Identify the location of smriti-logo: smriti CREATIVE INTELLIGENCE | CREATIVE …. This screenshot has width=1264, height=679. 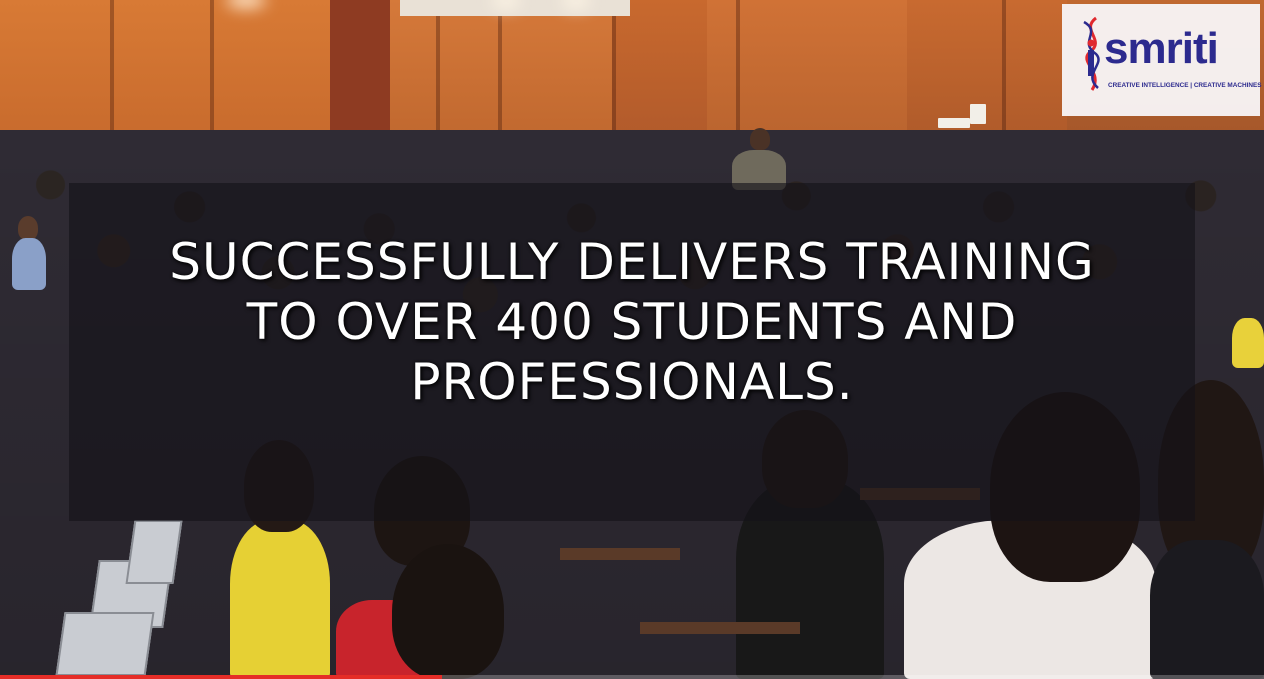
(1162, 60).